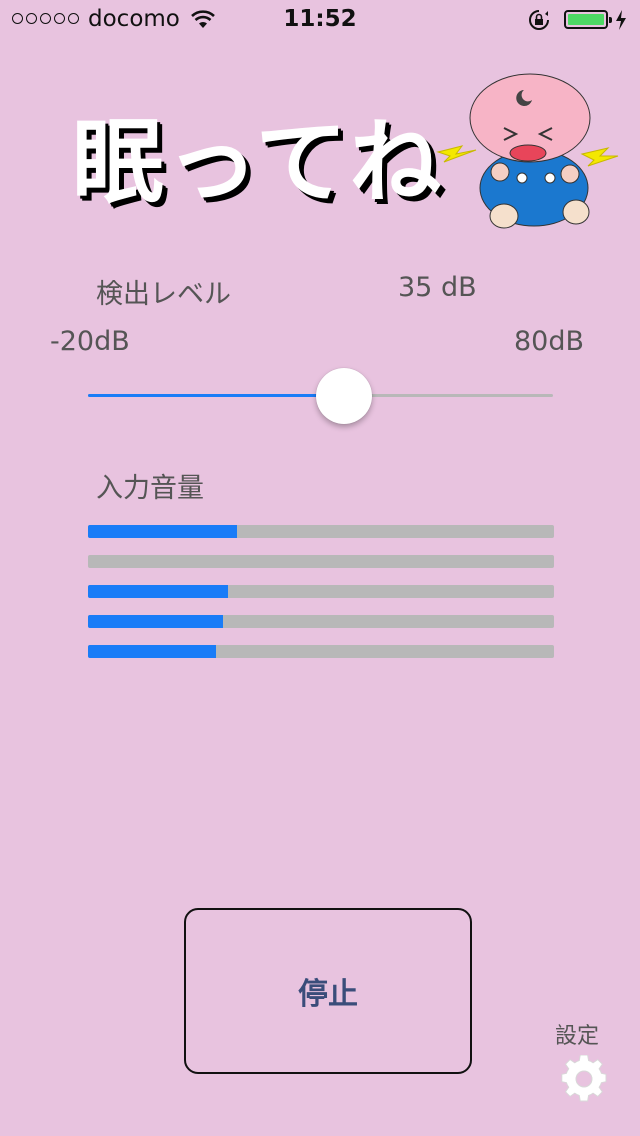 The width and height of the screenshot is (640, 1136). I want to click on detection-level-value: 35 dB, so click(437, 287).